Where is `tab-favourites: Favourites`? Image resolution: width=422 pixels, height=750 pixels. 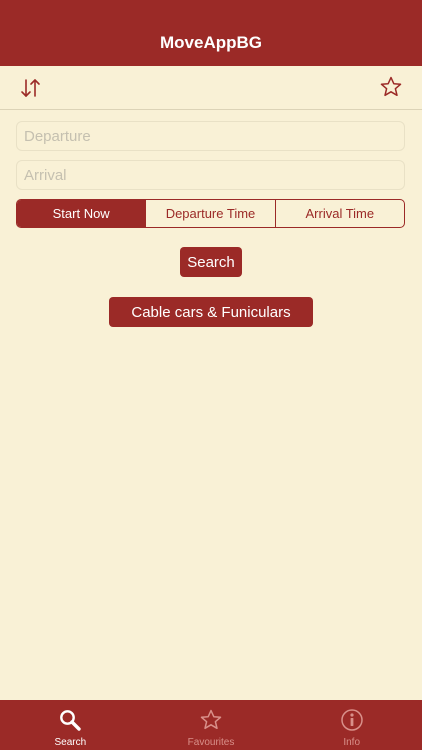 tab-favourites: Favourites is located at coordinates (211, 725).